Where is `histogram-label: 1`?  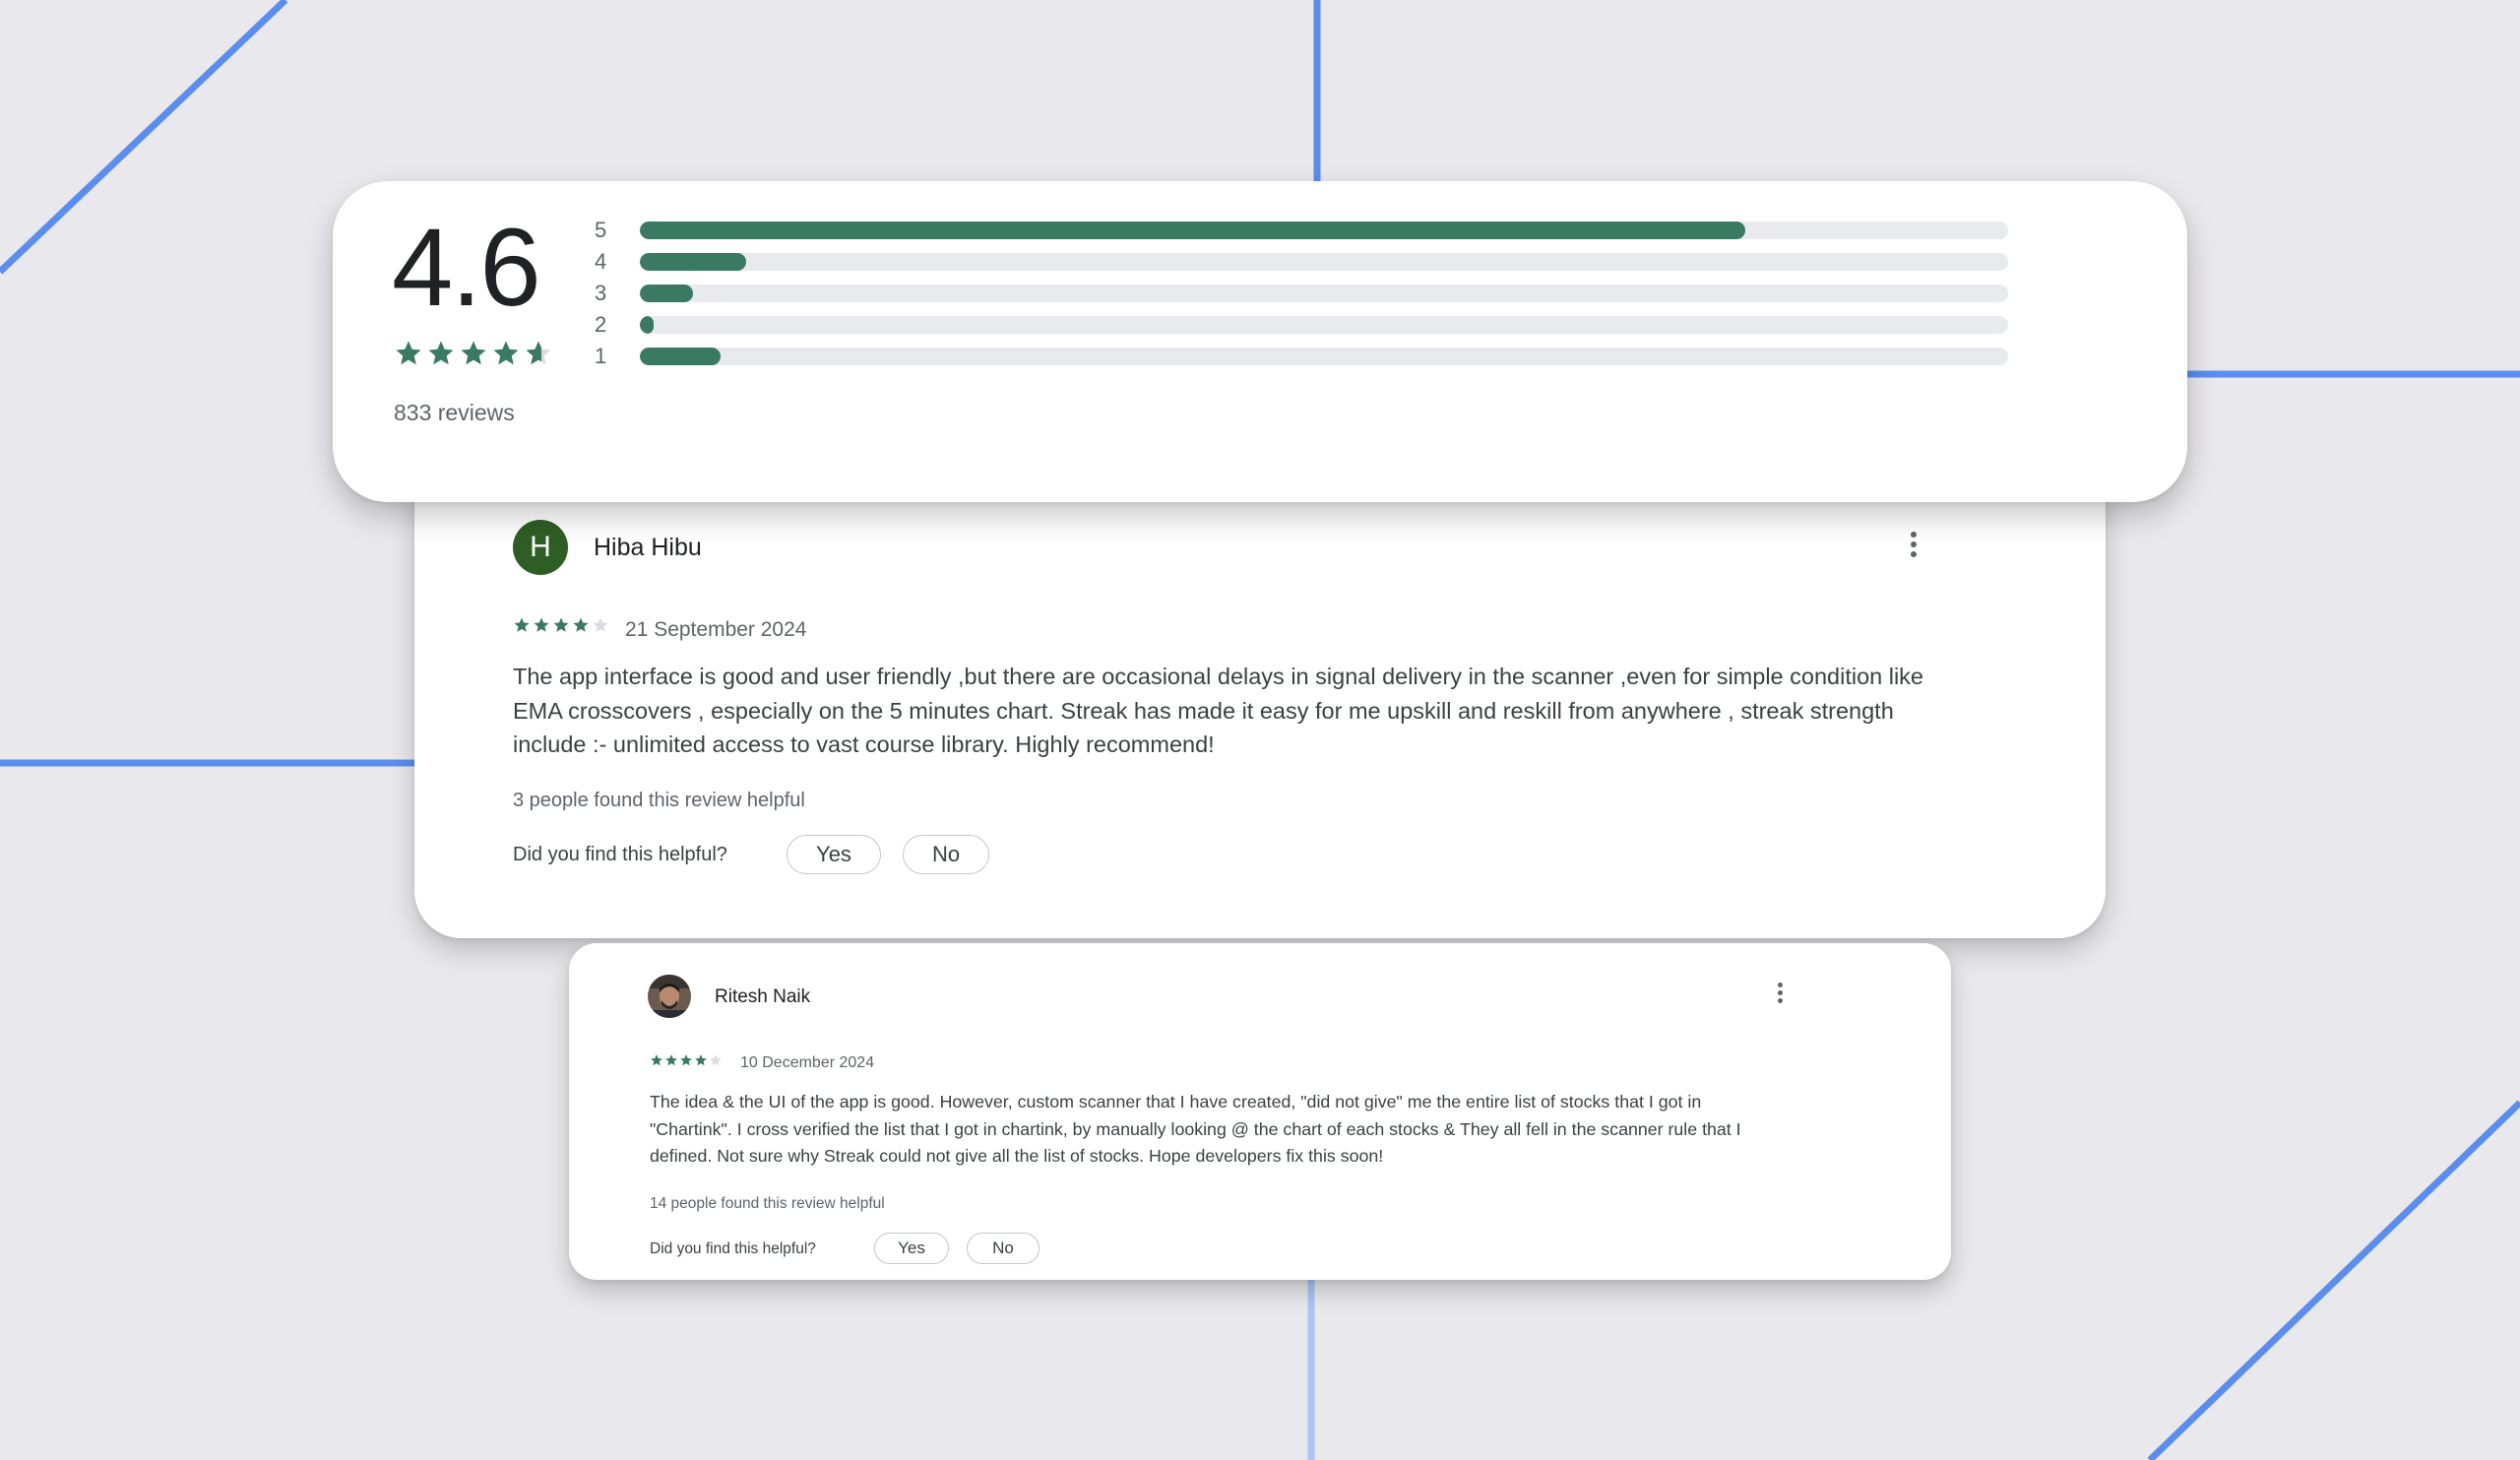
histogram-label: 1 is located at coordinates (601, 356).